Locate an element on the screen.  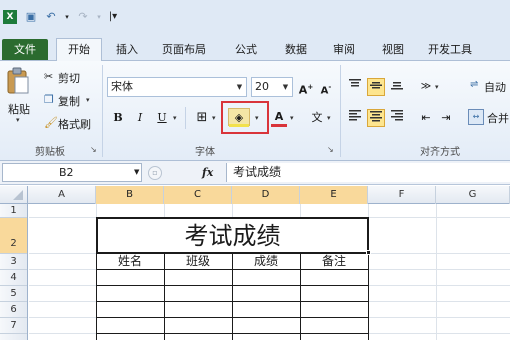
align-center-icon is located at coordinates (376, 118).